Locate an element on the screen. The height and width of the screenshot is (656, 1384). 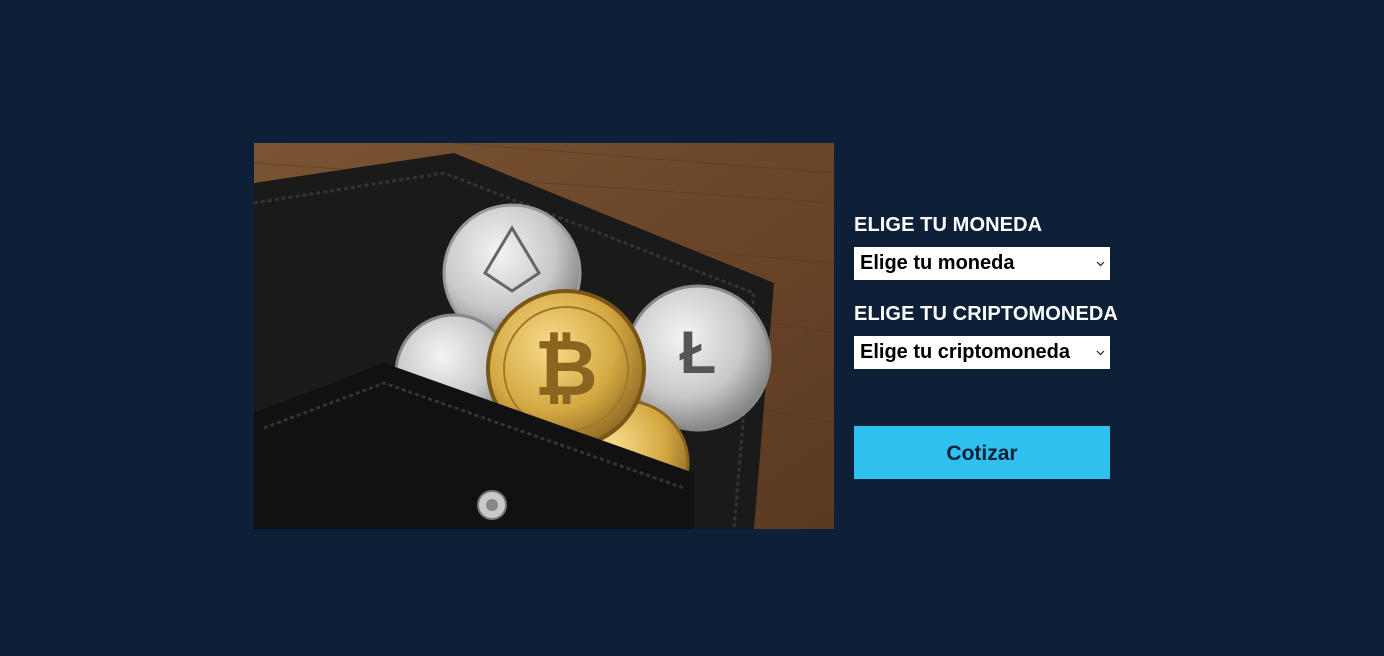
cotizar-button: Cotizar is located at coordinates (982, 452).